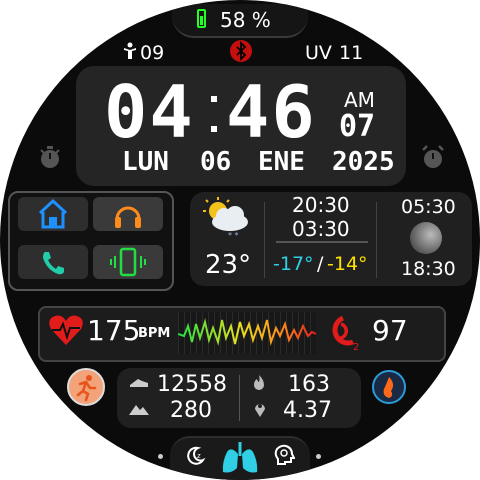 This screenshot has height=480, width=480. Describe the element at coordinates (66, 332) in the screenshot. I see `heart-rate-icon` at that location.